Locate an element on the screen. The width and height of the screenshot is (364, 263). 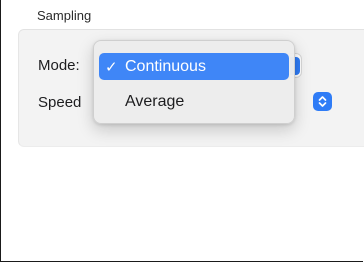
menu-item-continuous: ✓ Continuous is located at coordinates (194, 66).